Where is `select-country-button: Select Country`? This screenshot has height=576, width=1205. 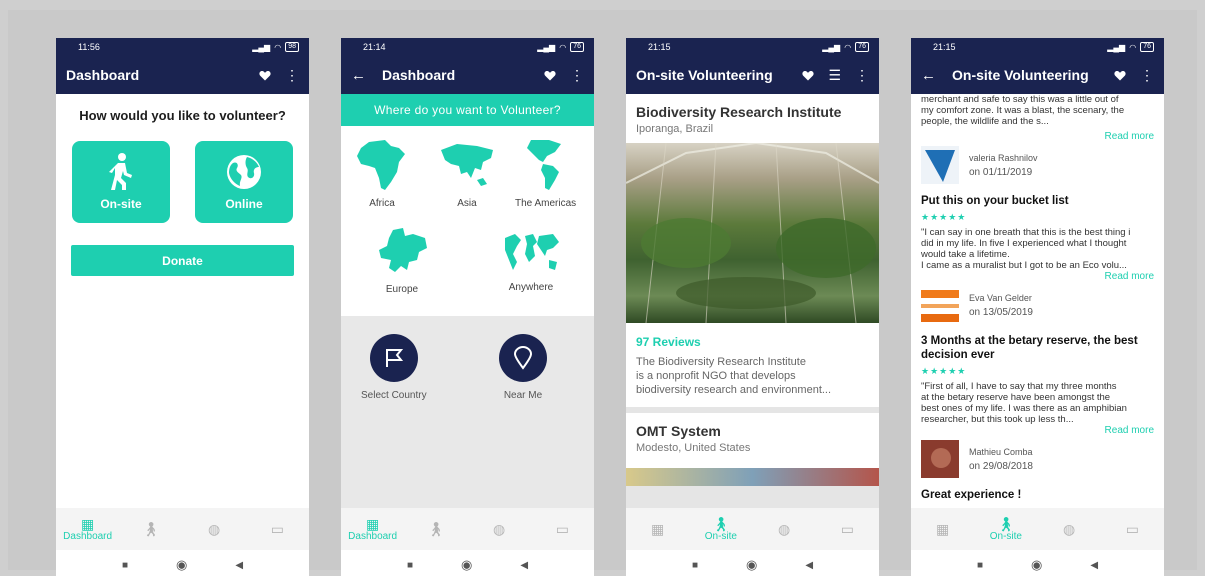 select-country-button: Select Country is located at coordinates (394, 367).